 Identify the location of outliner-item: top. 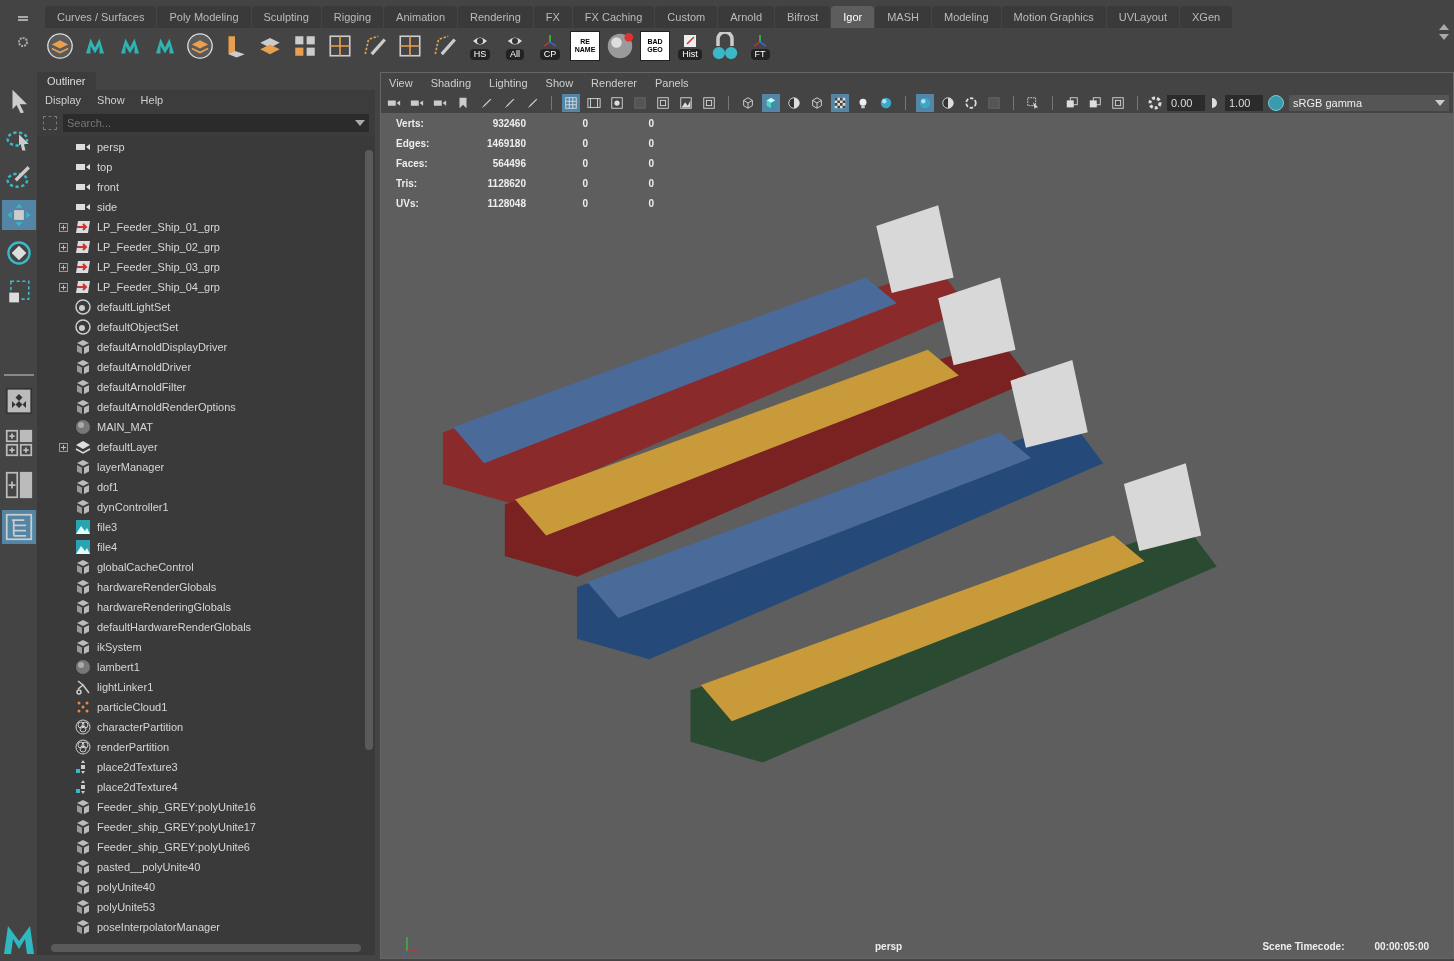
(200, 167).